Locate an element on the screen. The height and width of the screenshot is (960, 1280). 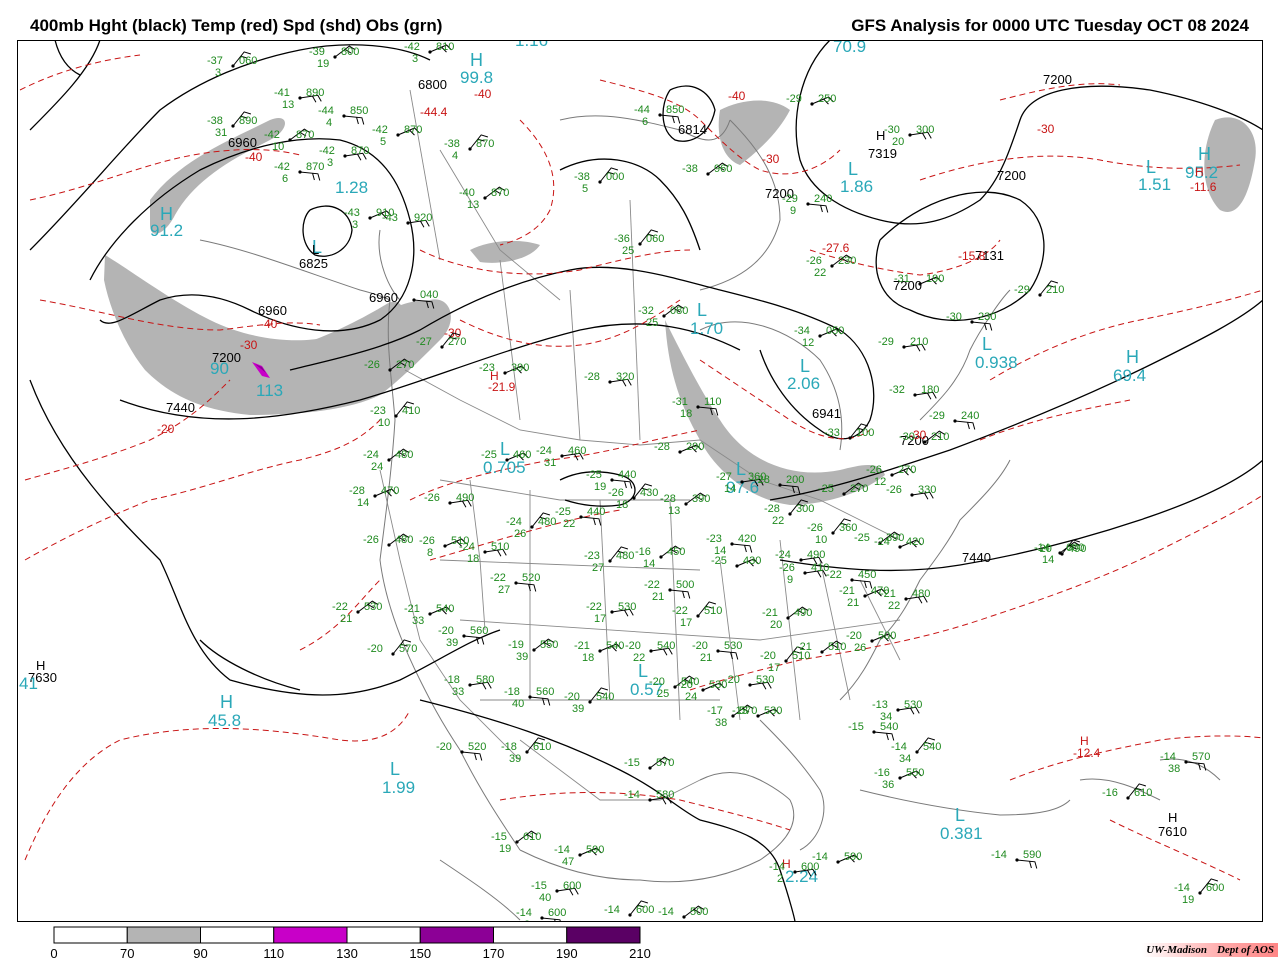
ob-dewpoint-depression: 27 is located at coordinates (504, 590).